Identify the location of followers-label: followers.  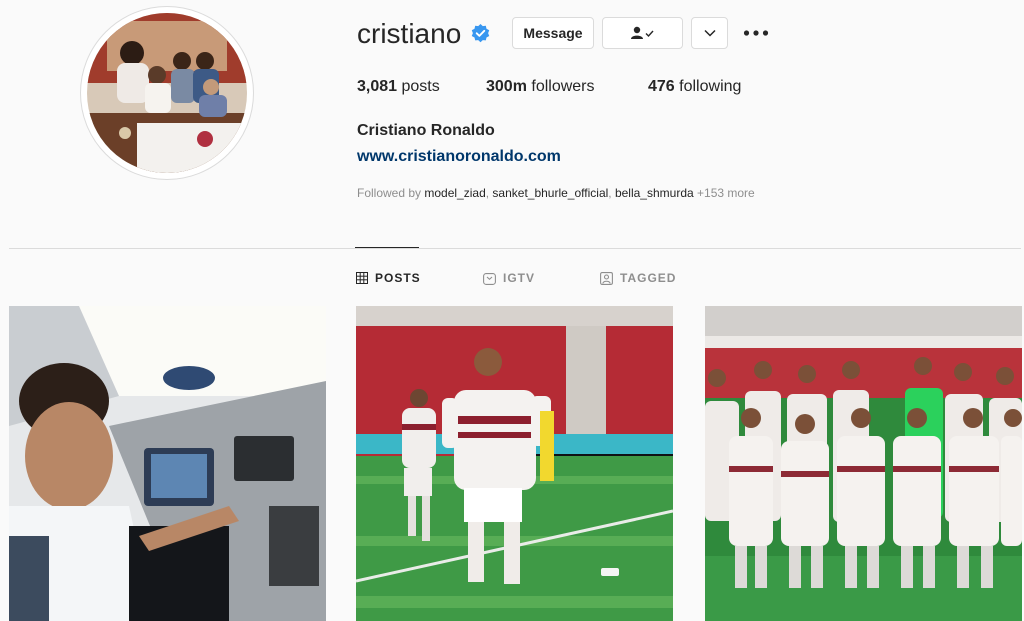
(563, 86).